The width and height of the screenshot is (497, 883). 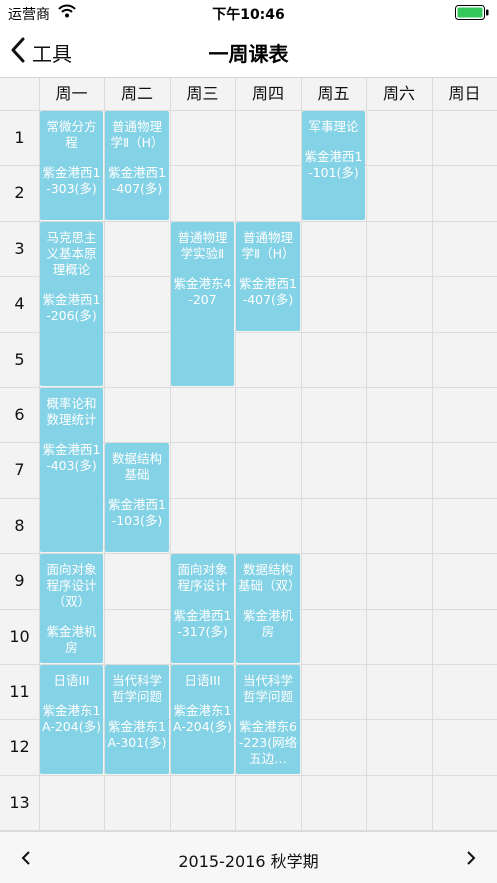 What do you see at coordinates (333, 126) in the screenshot?
I see `course-name: 军事理论` at bounding box center [333, 126].